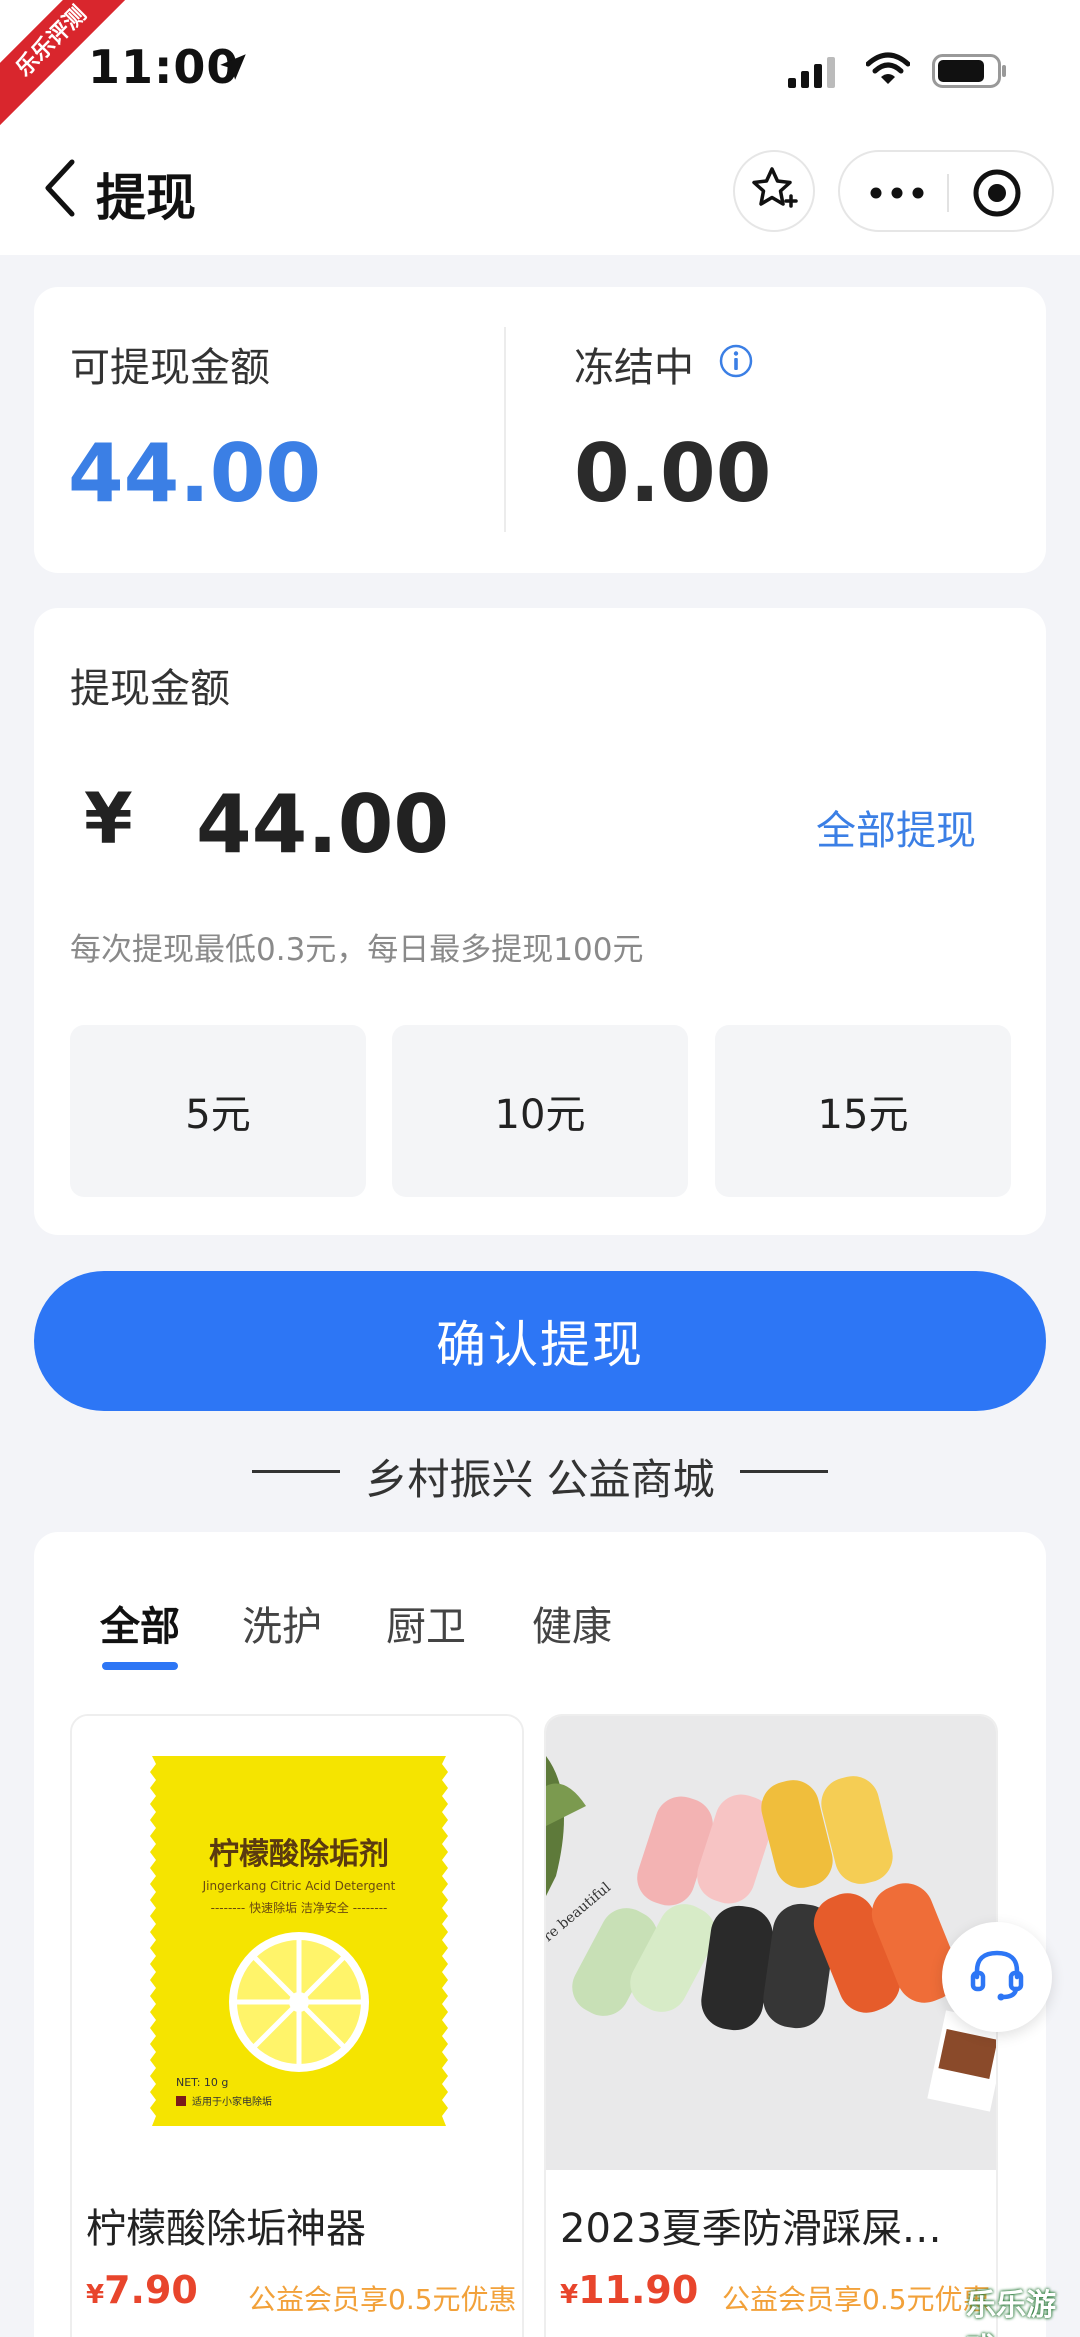  I want to click on customer-service-button, so click(997, 1977).